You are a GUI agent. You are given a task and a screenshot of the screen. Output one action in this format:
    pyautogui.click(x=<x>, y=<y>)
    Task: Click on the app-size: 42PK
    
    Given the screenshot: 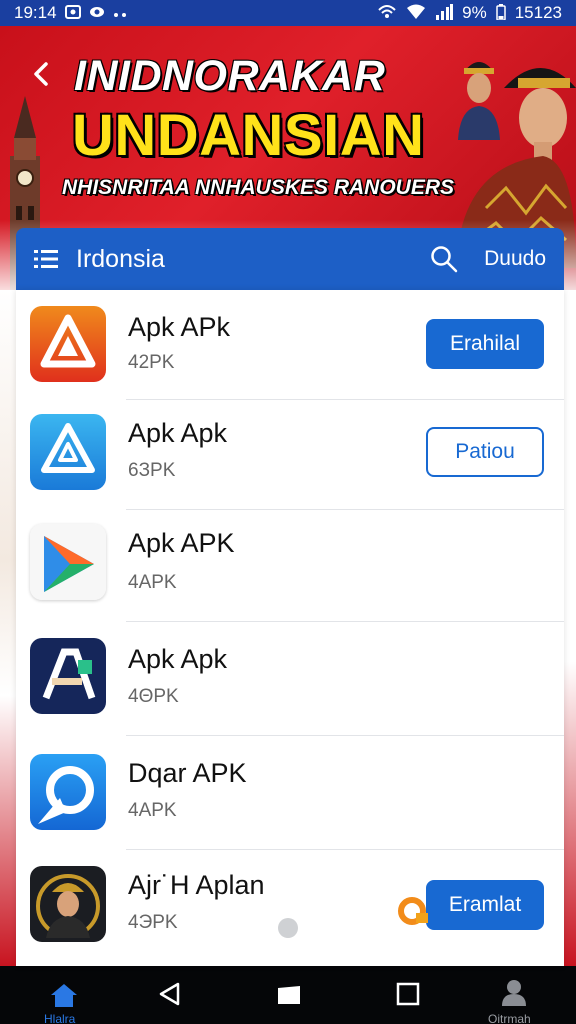 What is the action you would take?
    pyautogui.click(x=151, y=362)
    